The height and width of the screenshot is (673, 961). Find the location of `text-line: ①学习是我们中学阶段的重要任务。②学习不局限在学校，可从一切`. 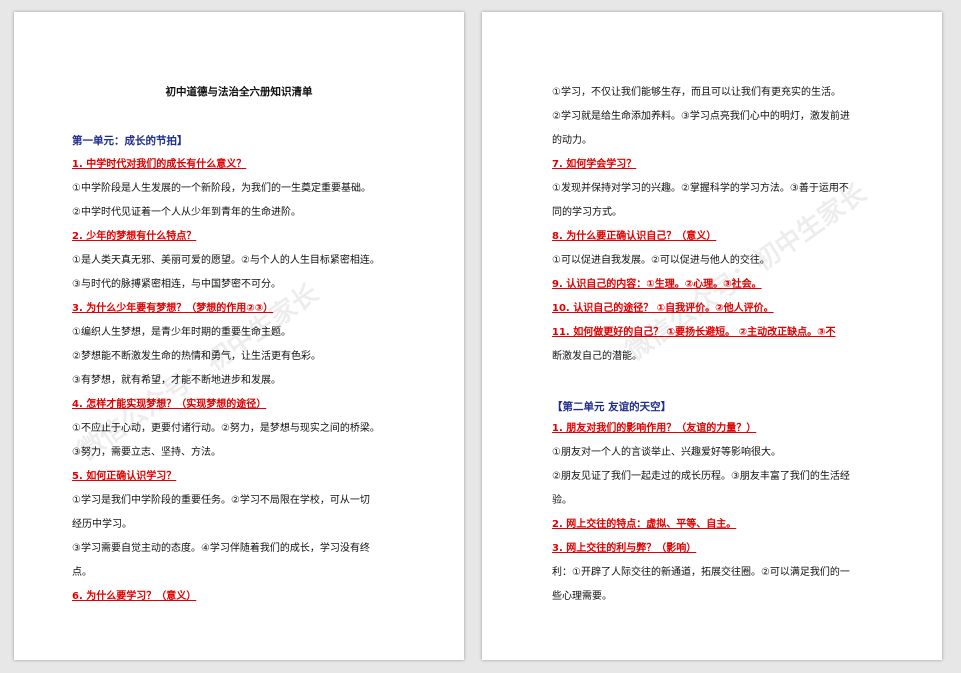

text-line: ①学习是我们中学阶段的重要任务。②学习不局限在学校，可从一切 is located at coordinates (221, 500).